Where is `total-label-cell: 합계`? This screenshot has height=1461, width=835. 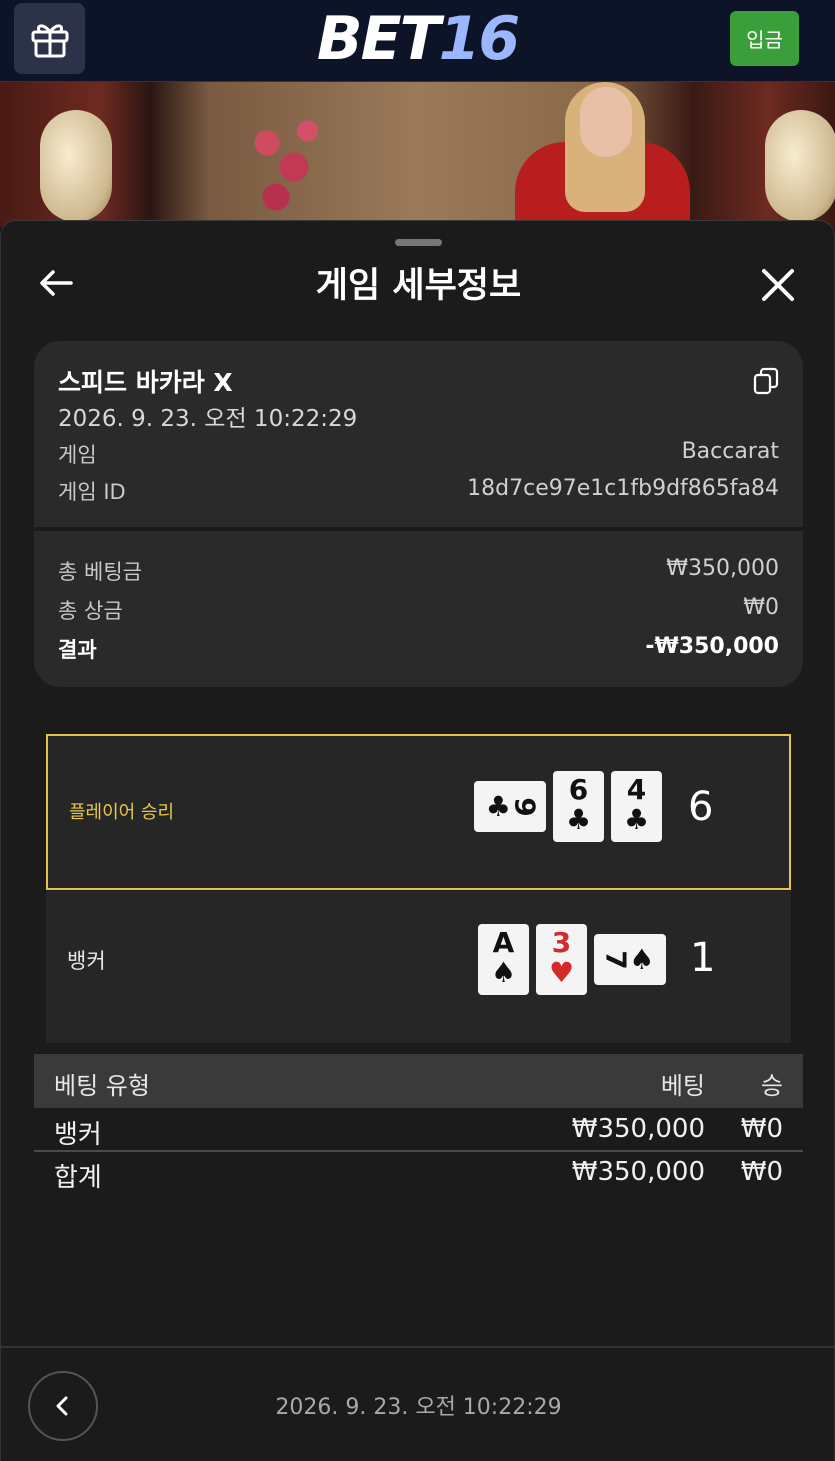
total-label-cell: 합계 is located at coordinates (78, 1178).